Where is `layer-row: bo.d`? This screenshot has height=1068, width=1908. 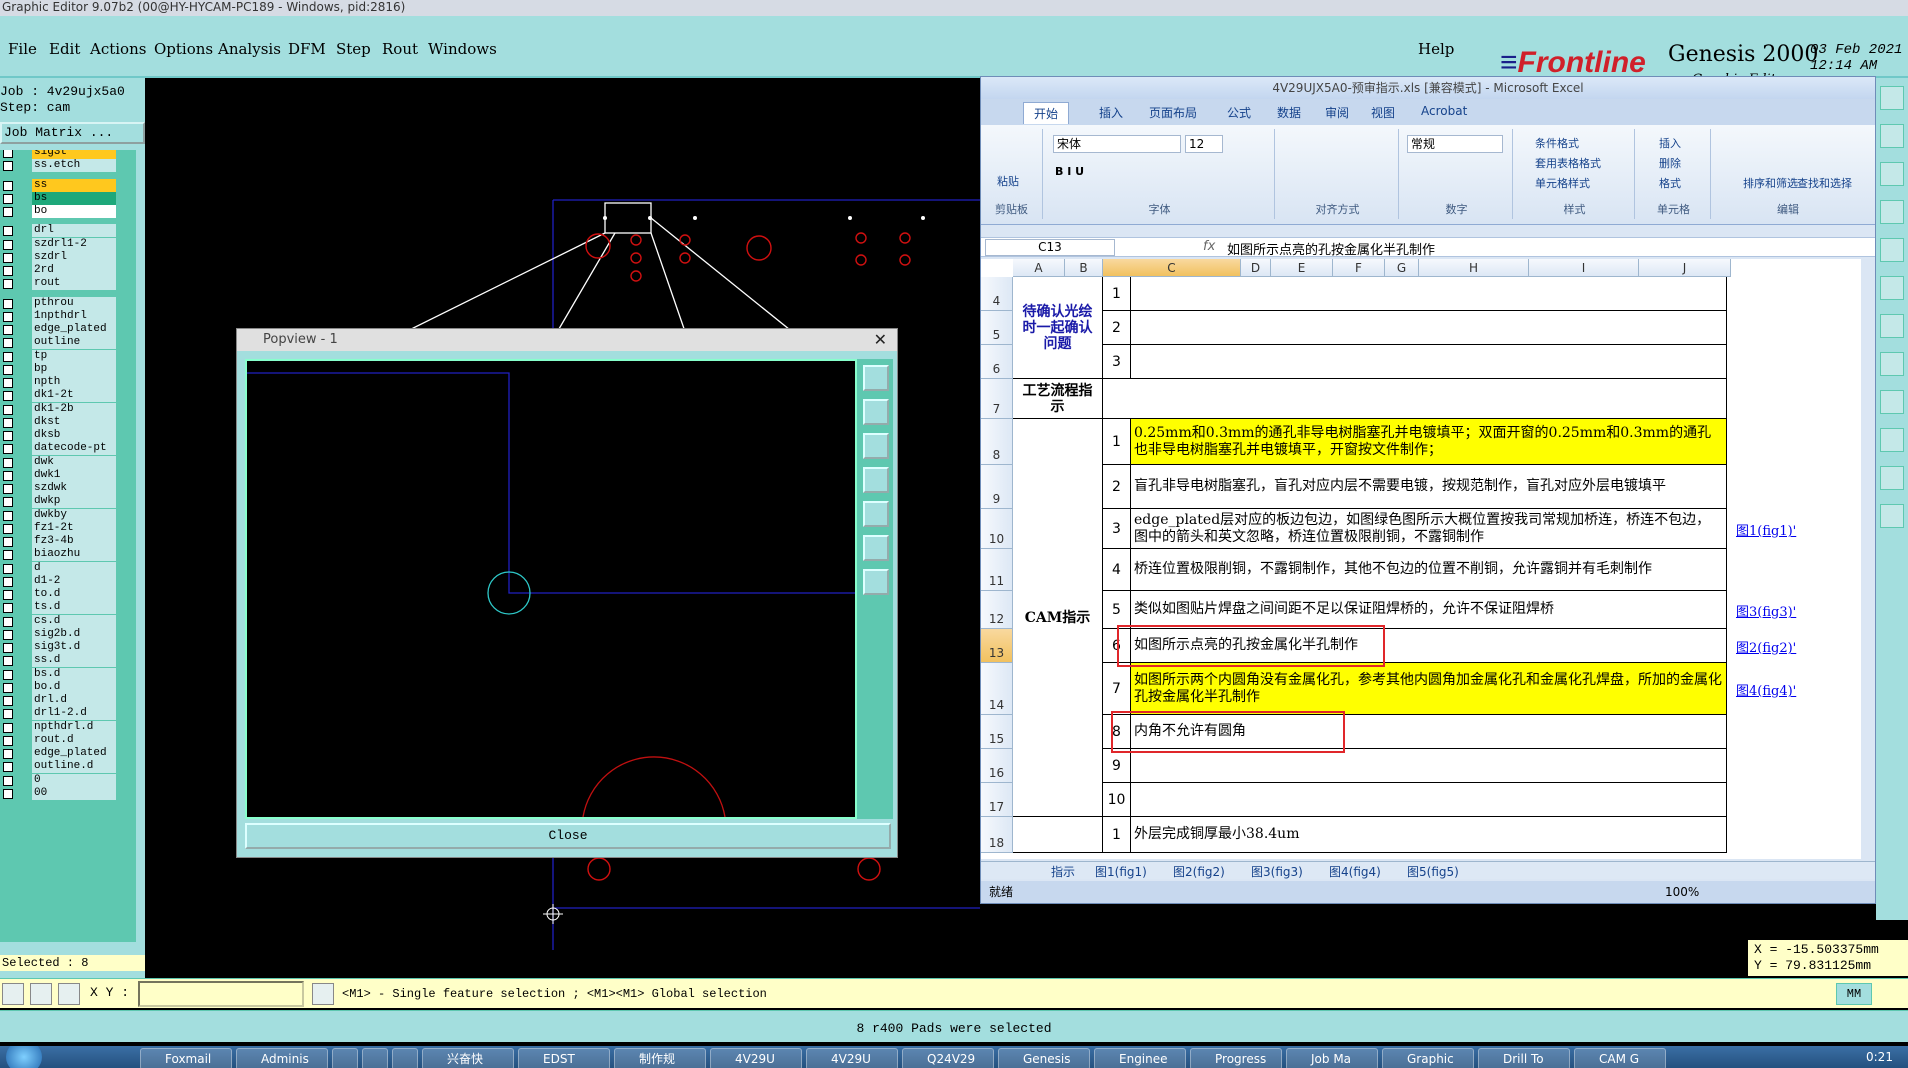 layer-row: bo.d is located at coordinates (59, 687).